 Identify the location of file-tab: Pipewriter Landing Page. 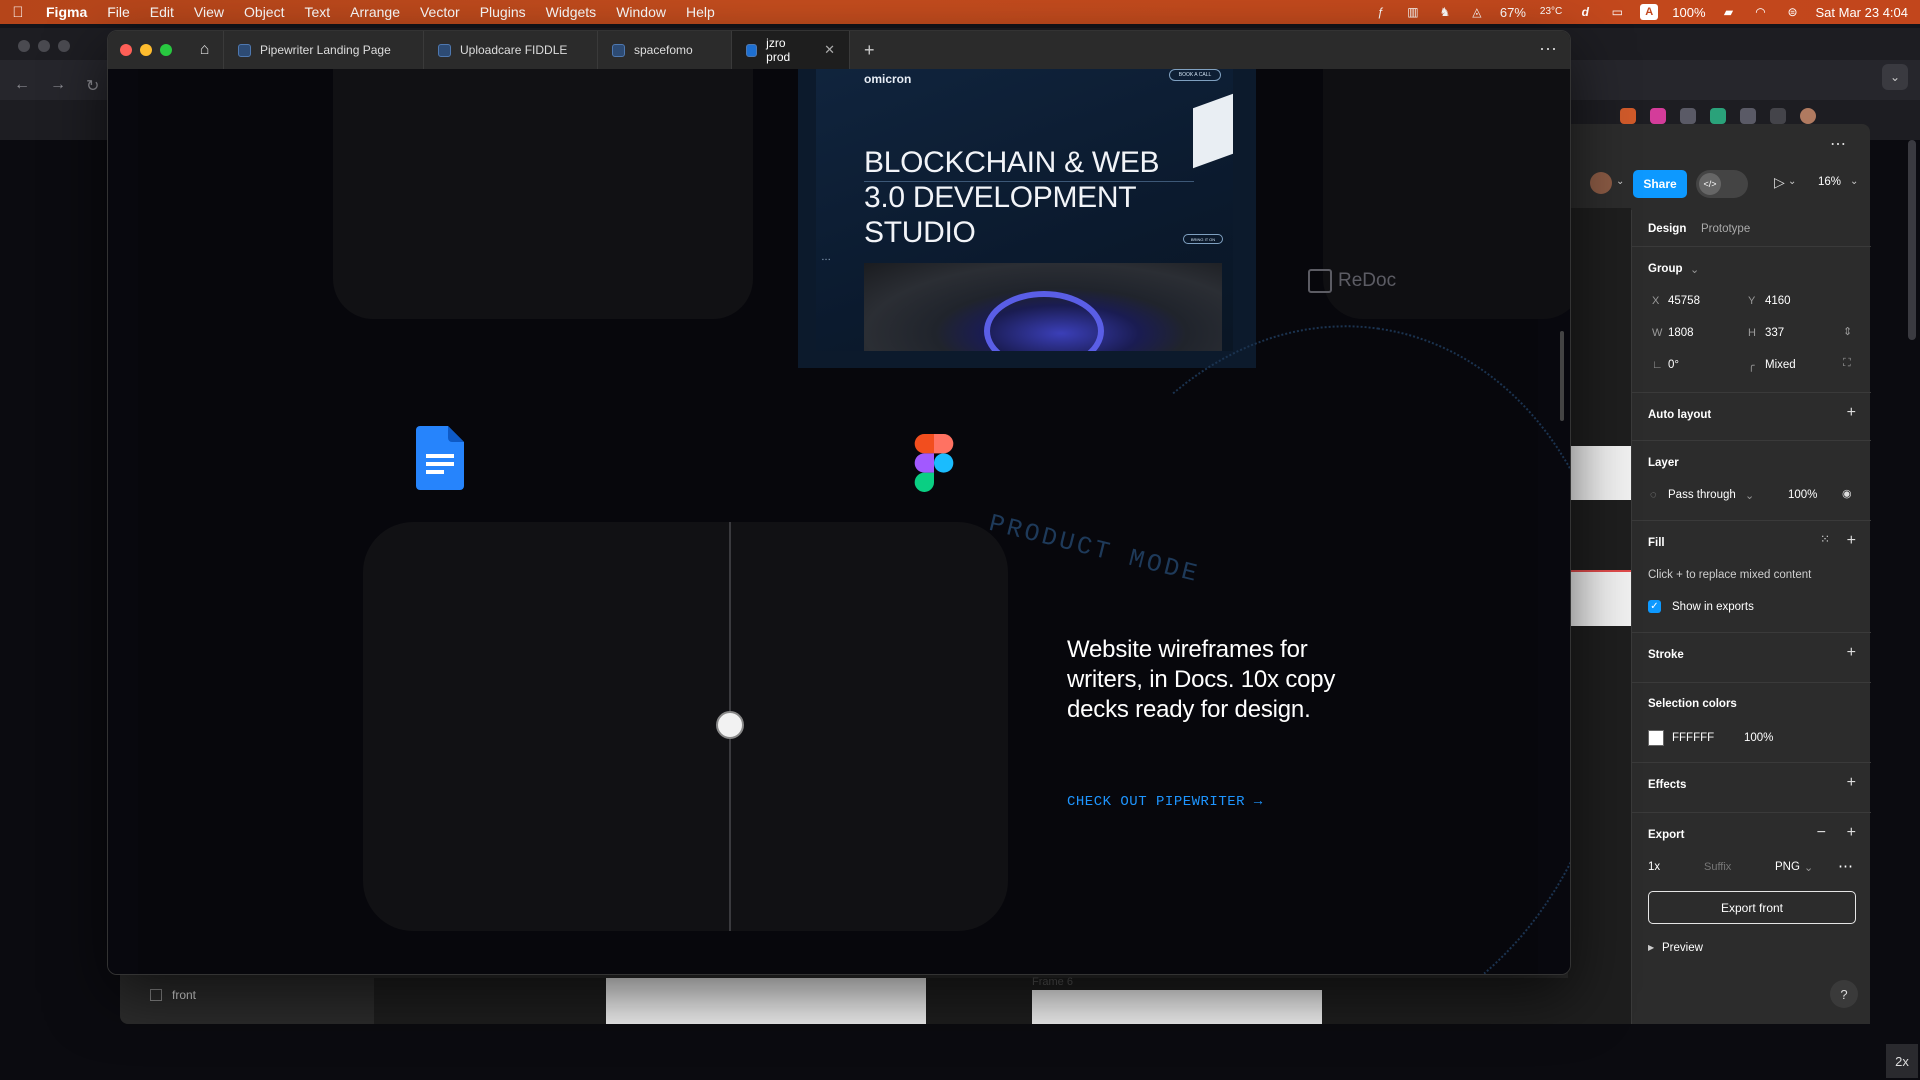
(324, 50).